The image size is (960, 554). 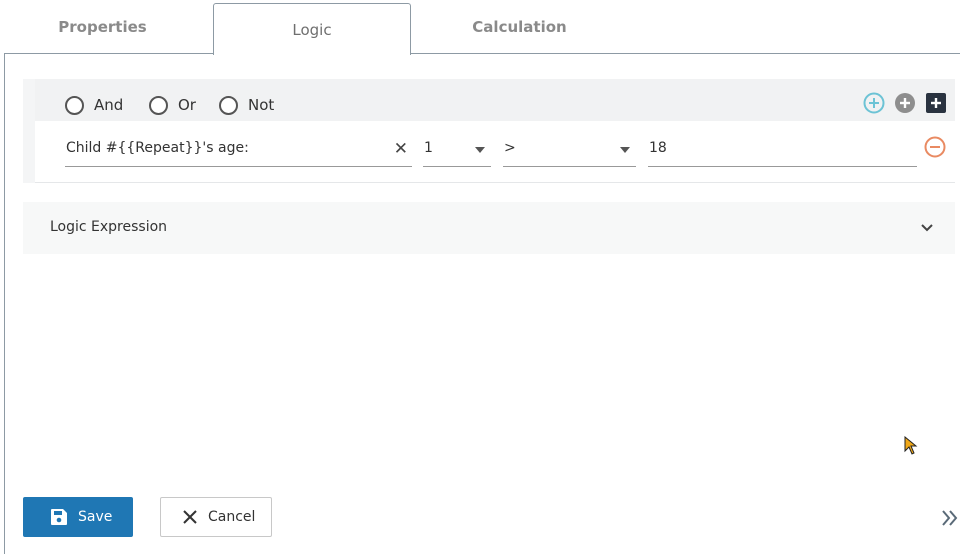 What do you see at coordinates (428, 148) in the screenshot?
I see `instance-select-value: 1` at bounding box center [428, 148].